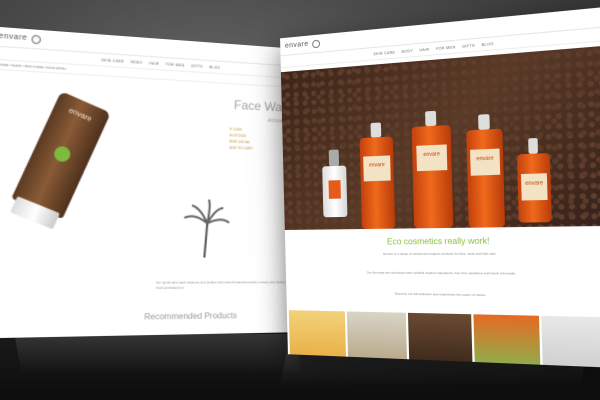 The image size is (600, 400). What do you see at coordinates (35, 212) in the screenshot?
I see `tube-cap` at bounding box center [35, 212].